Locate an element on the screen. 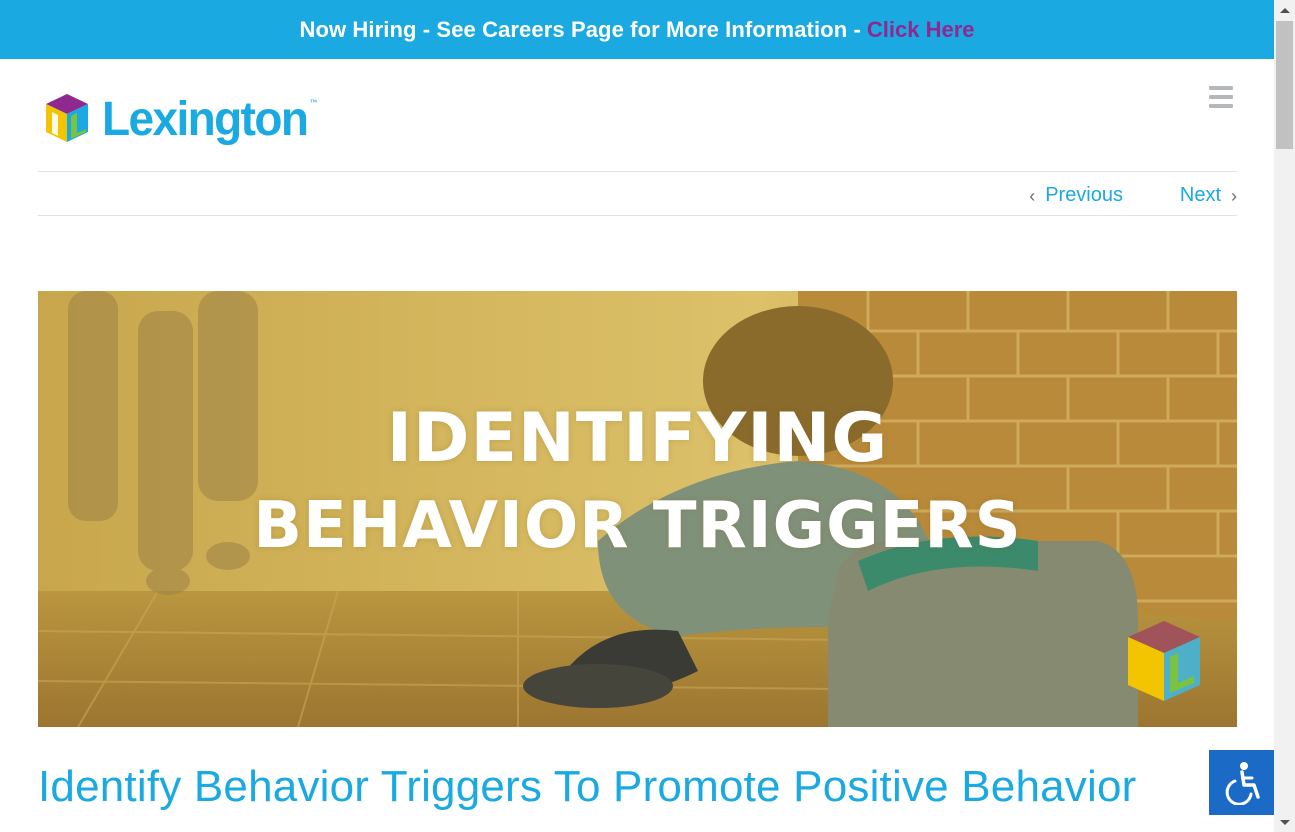 This screenshot has height=832, width=1295. previous-label: Previous is located at coordinates (1084, 195).